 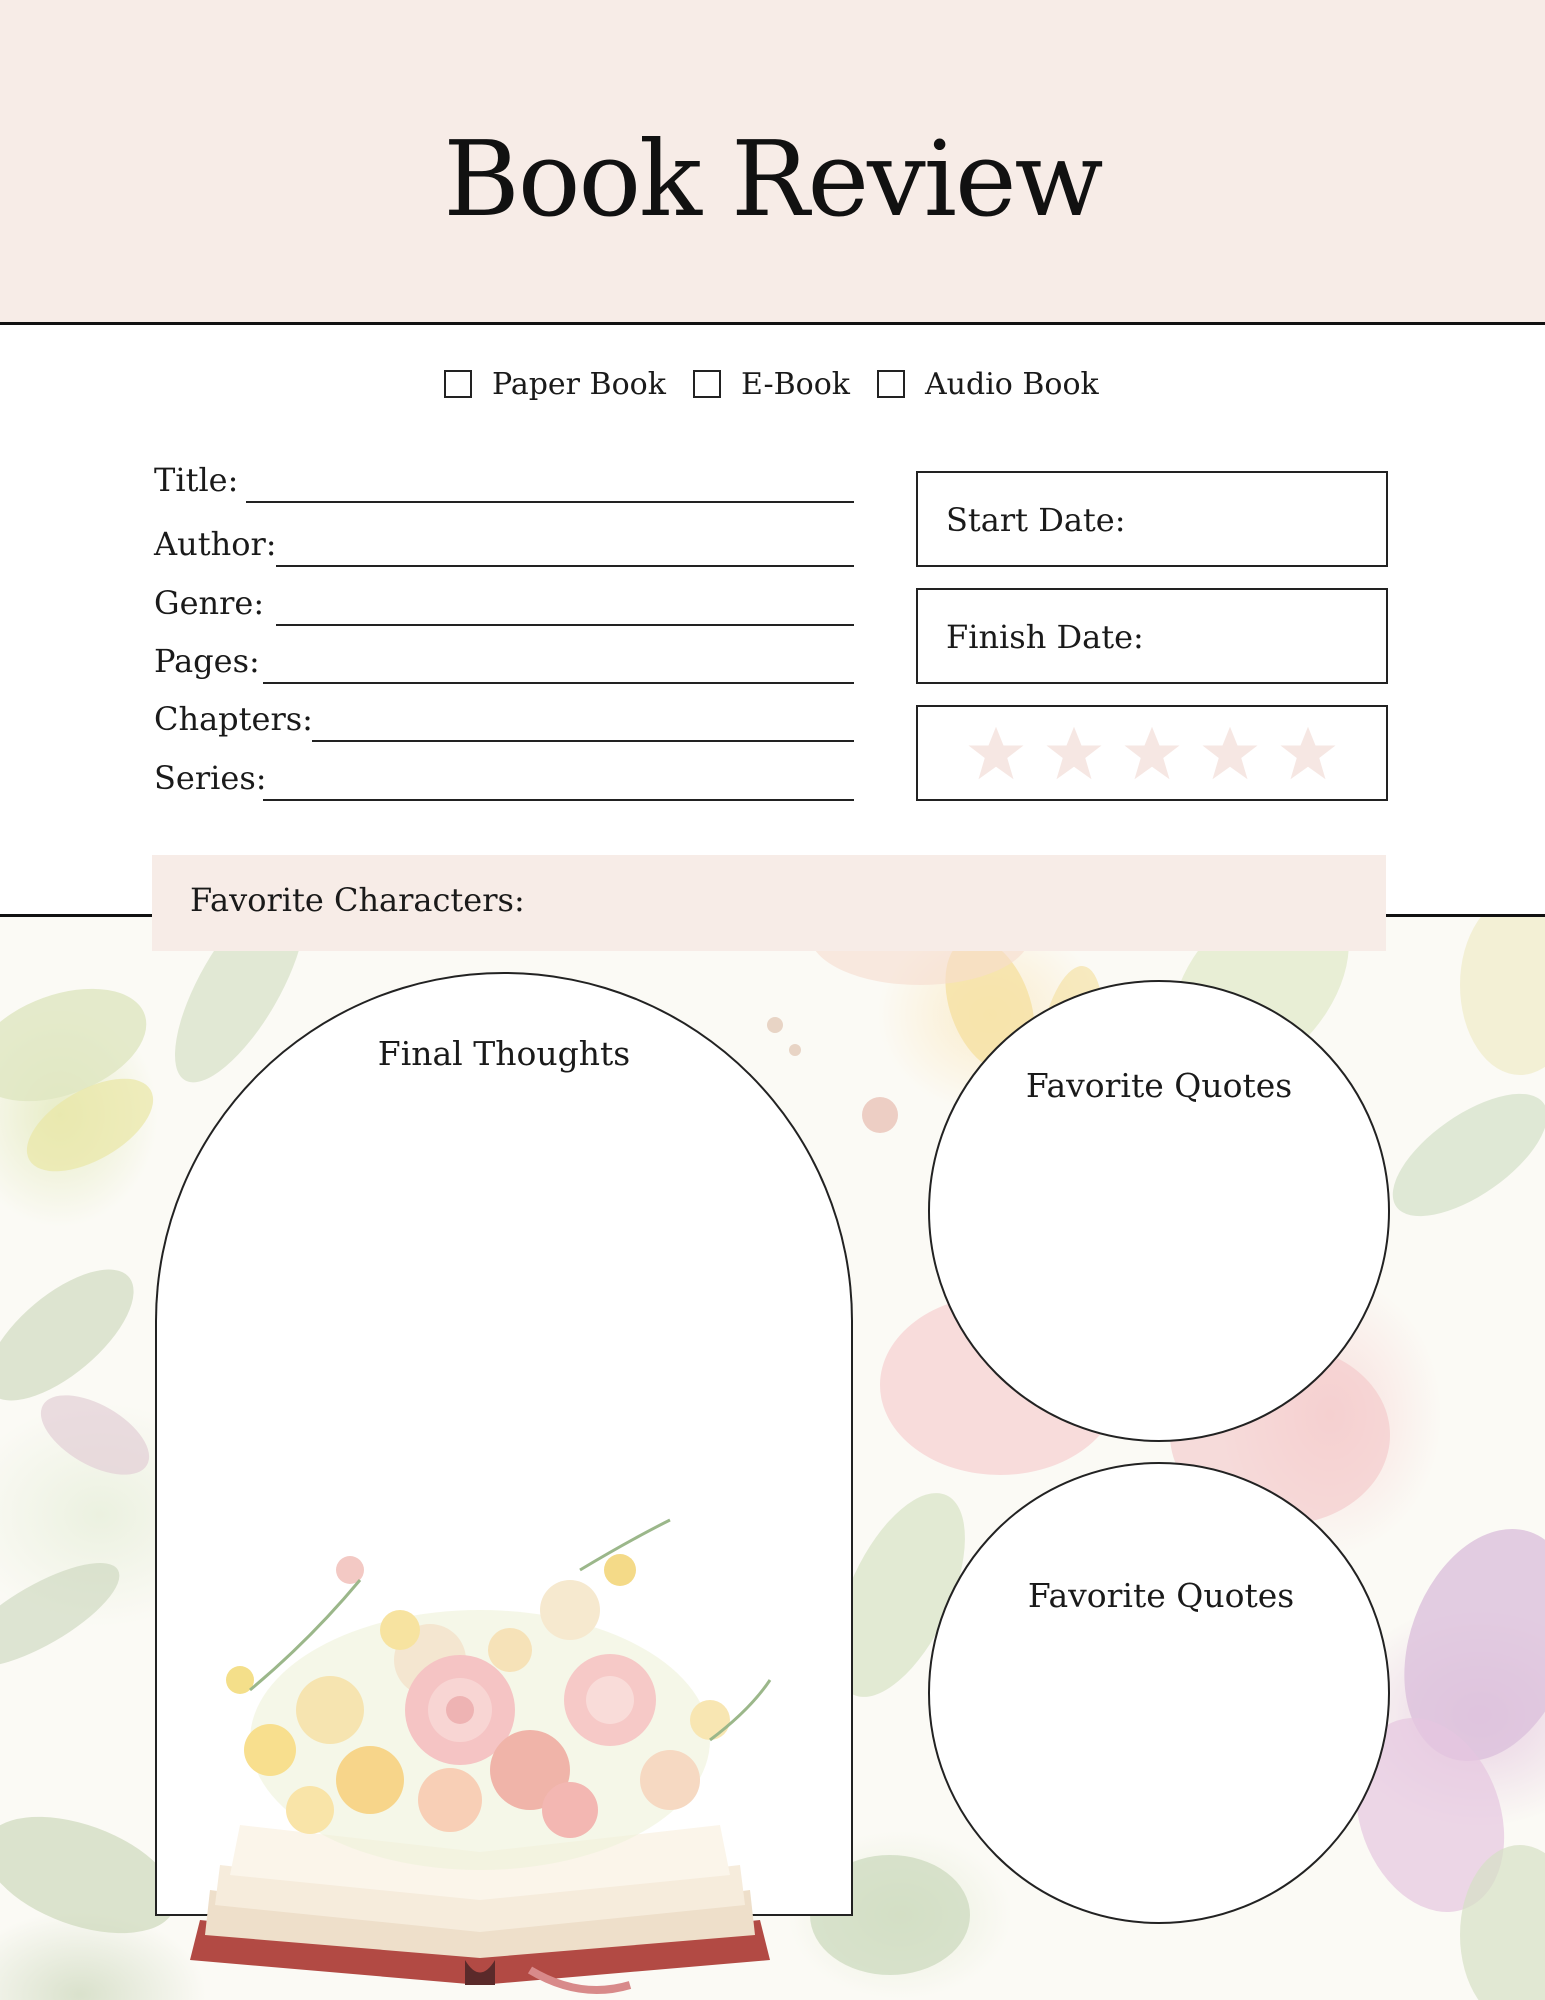 I want to click on paper-book-checkbox, so click(x=458, y=384).